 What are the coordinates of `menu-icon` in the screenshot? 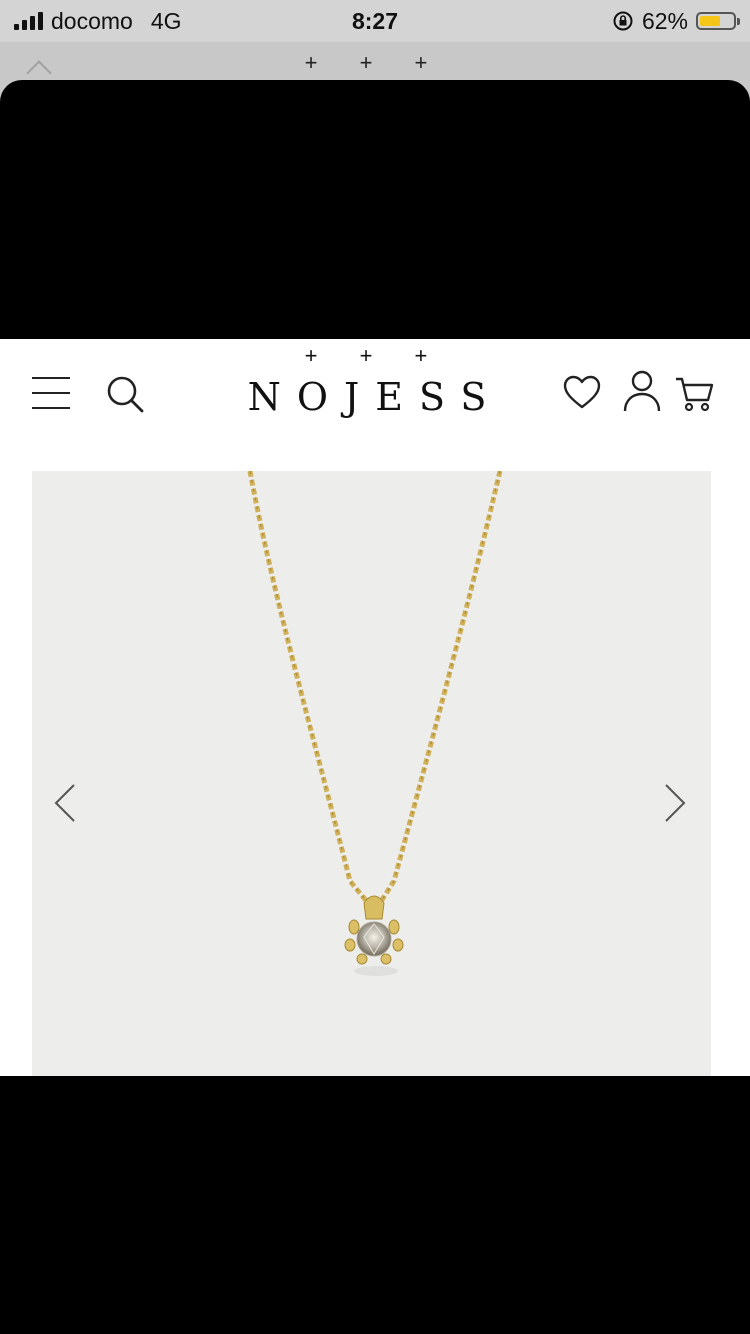 It's located at (51, 394).